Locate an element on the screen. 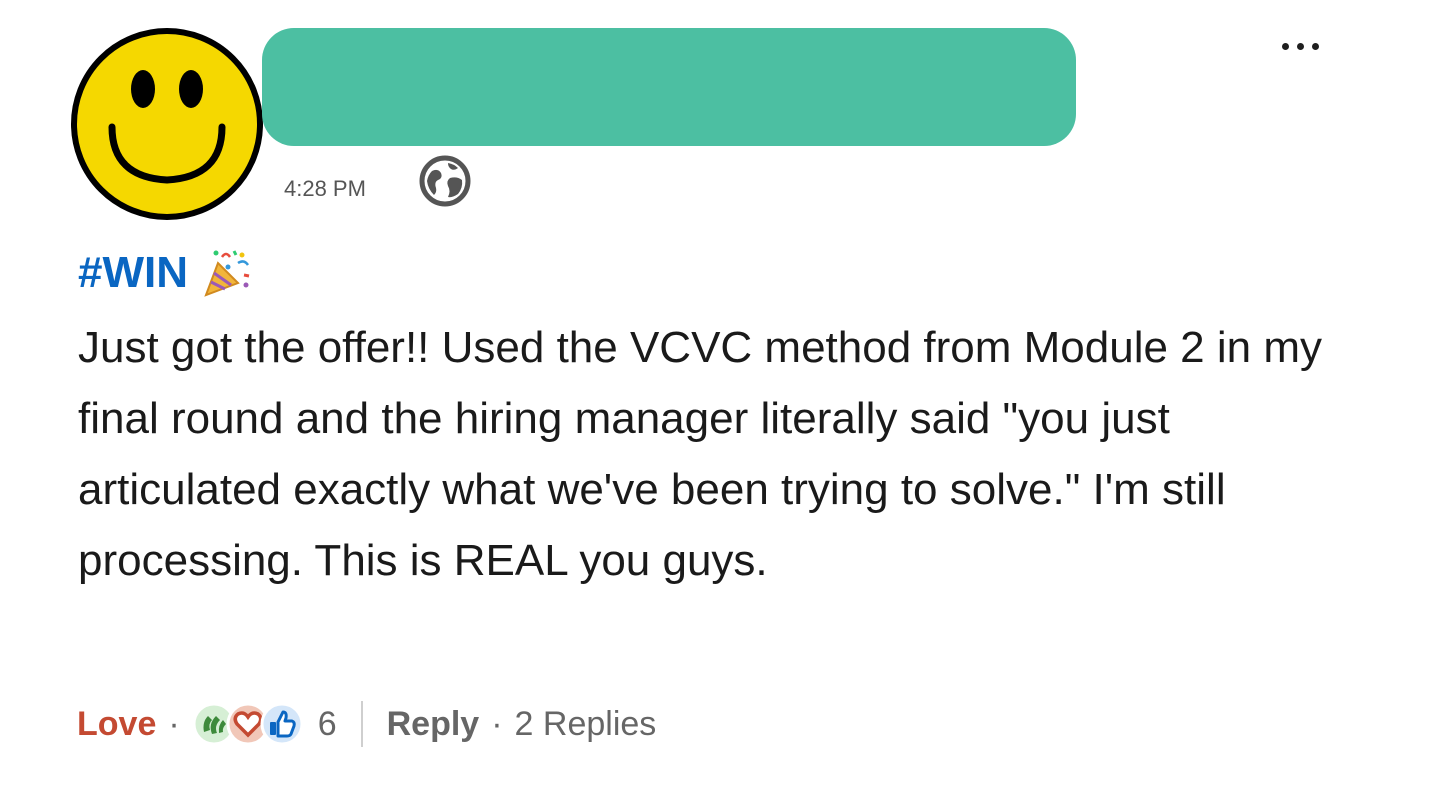  party-popper-icon is located at coordinates (227, 273).